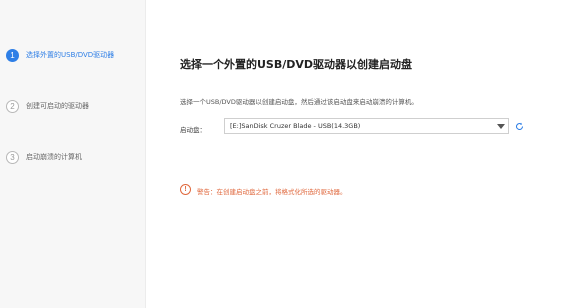 This screenshot has width=571, height=308. I want to click on boot-drive-label: 启动盘：, so click(193, 130).